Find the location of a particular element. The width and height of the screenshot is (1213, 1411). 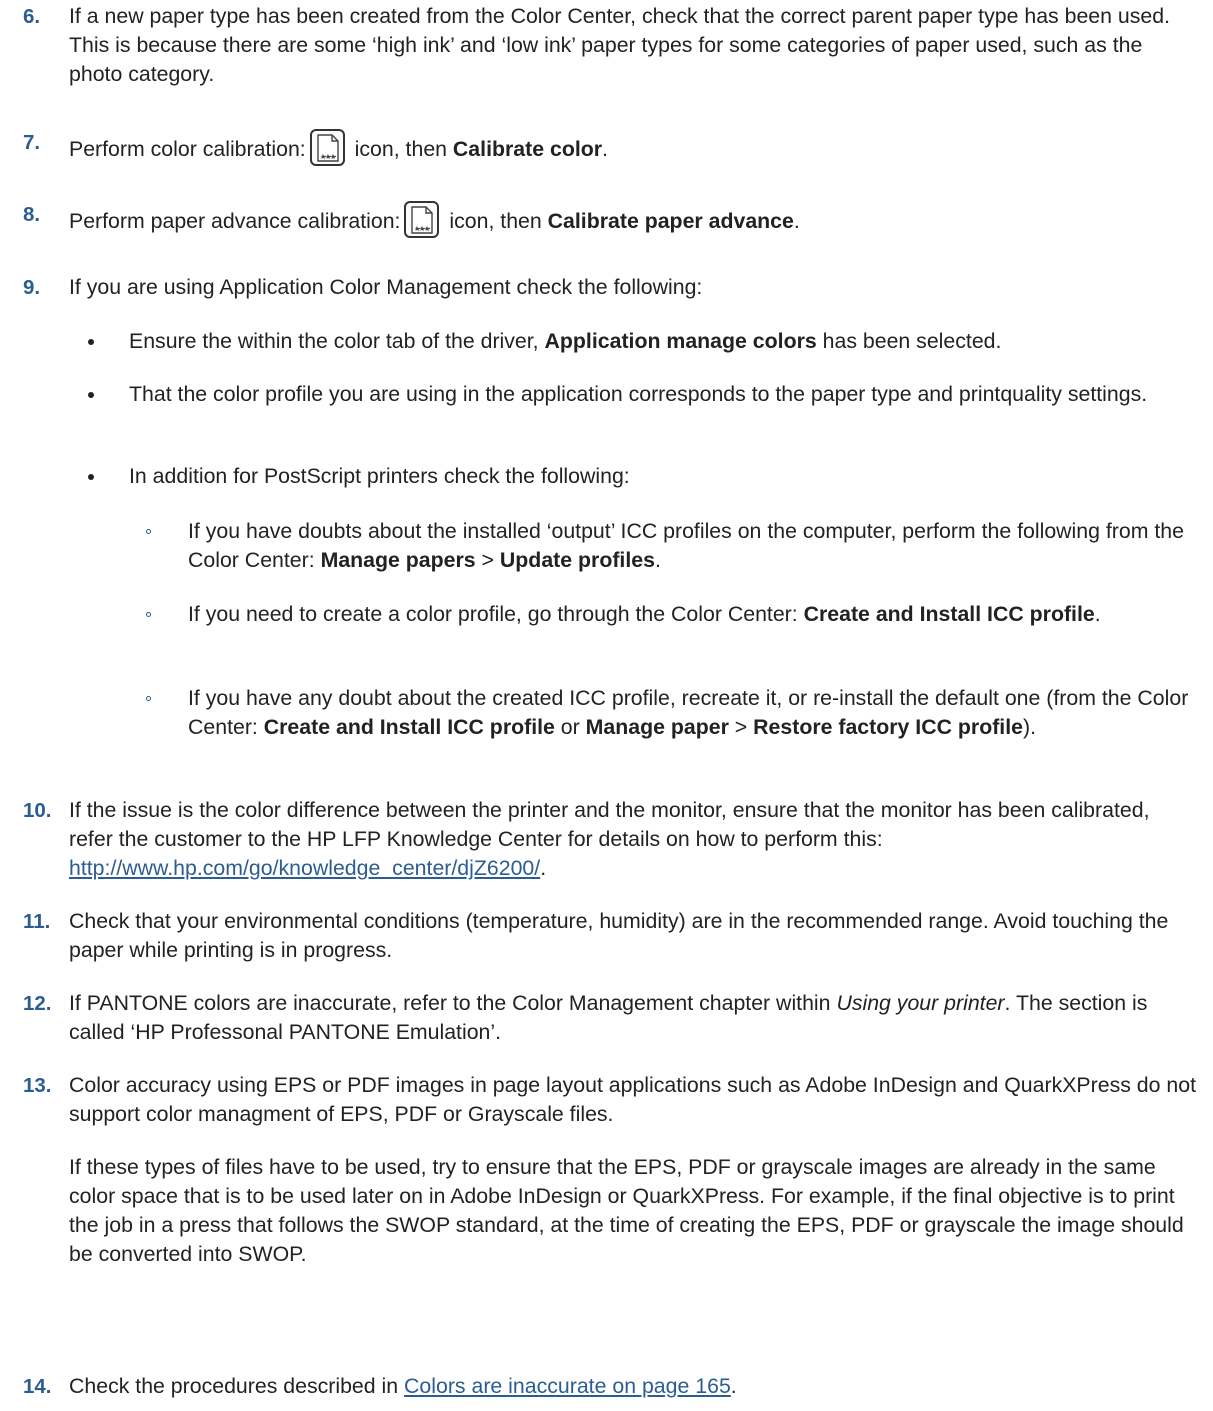

step-number: 9. is located at coordinates (32, 287).